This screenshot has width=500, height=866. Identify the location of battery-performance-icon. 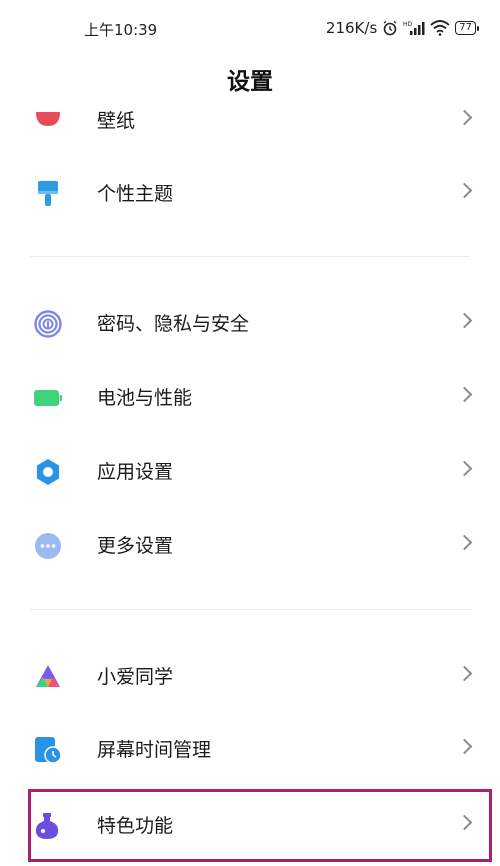
(48, 398).